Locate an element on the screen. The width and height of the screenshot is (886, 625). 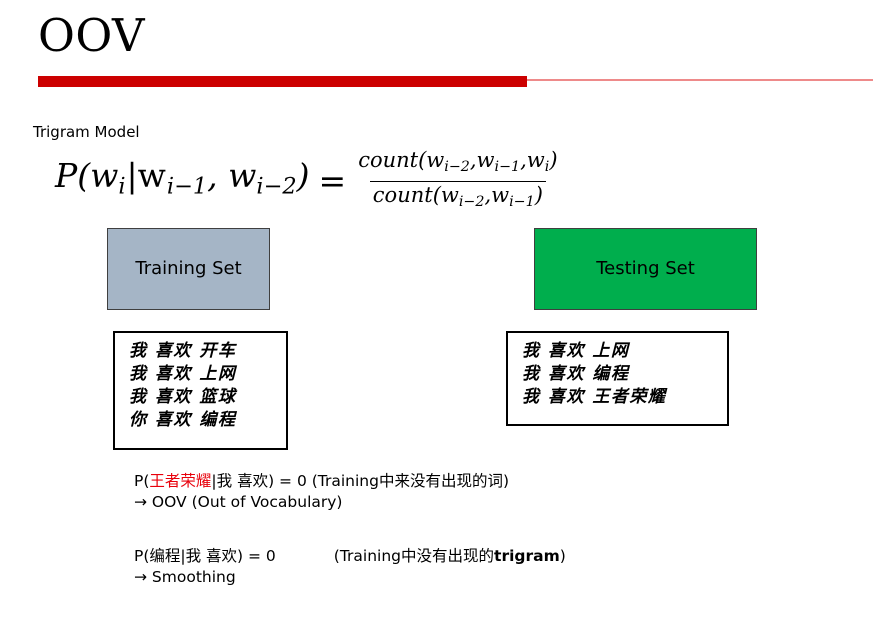
testing-set-box: Testing Set is located at coordinates (645, 269).